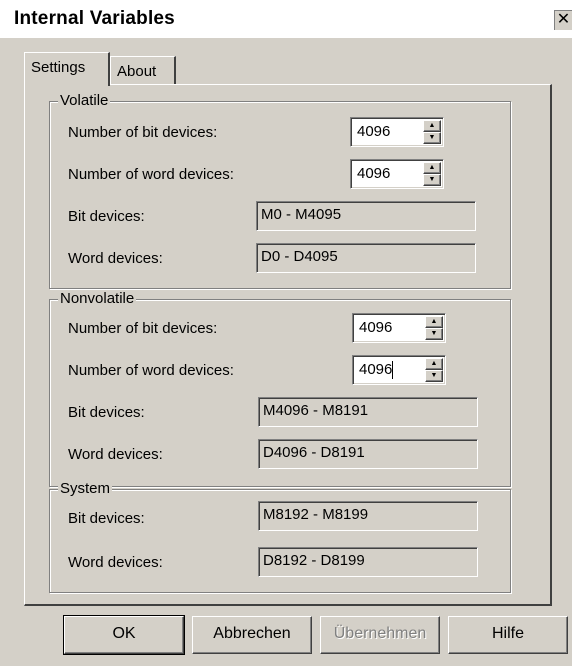 This screenshot has height=666, width=572. What do you see at coordinates (143, 132) in the screenshot?
I see `volatile-num-bit-label: Number of bit devices:` at bounding box center [143, 132].